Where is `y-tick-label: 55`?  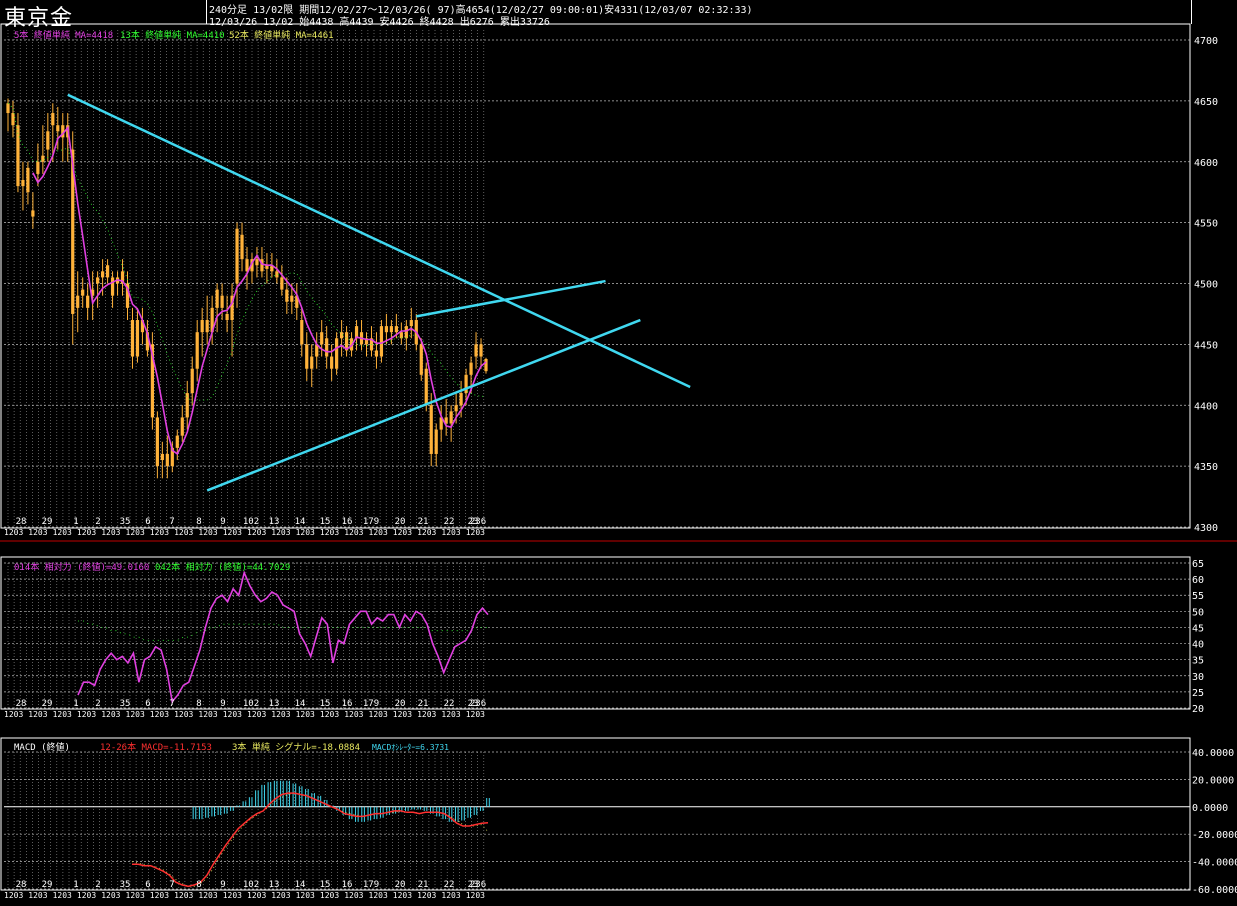 y-tick-label: 55 is located at coordinates (1198, 596).